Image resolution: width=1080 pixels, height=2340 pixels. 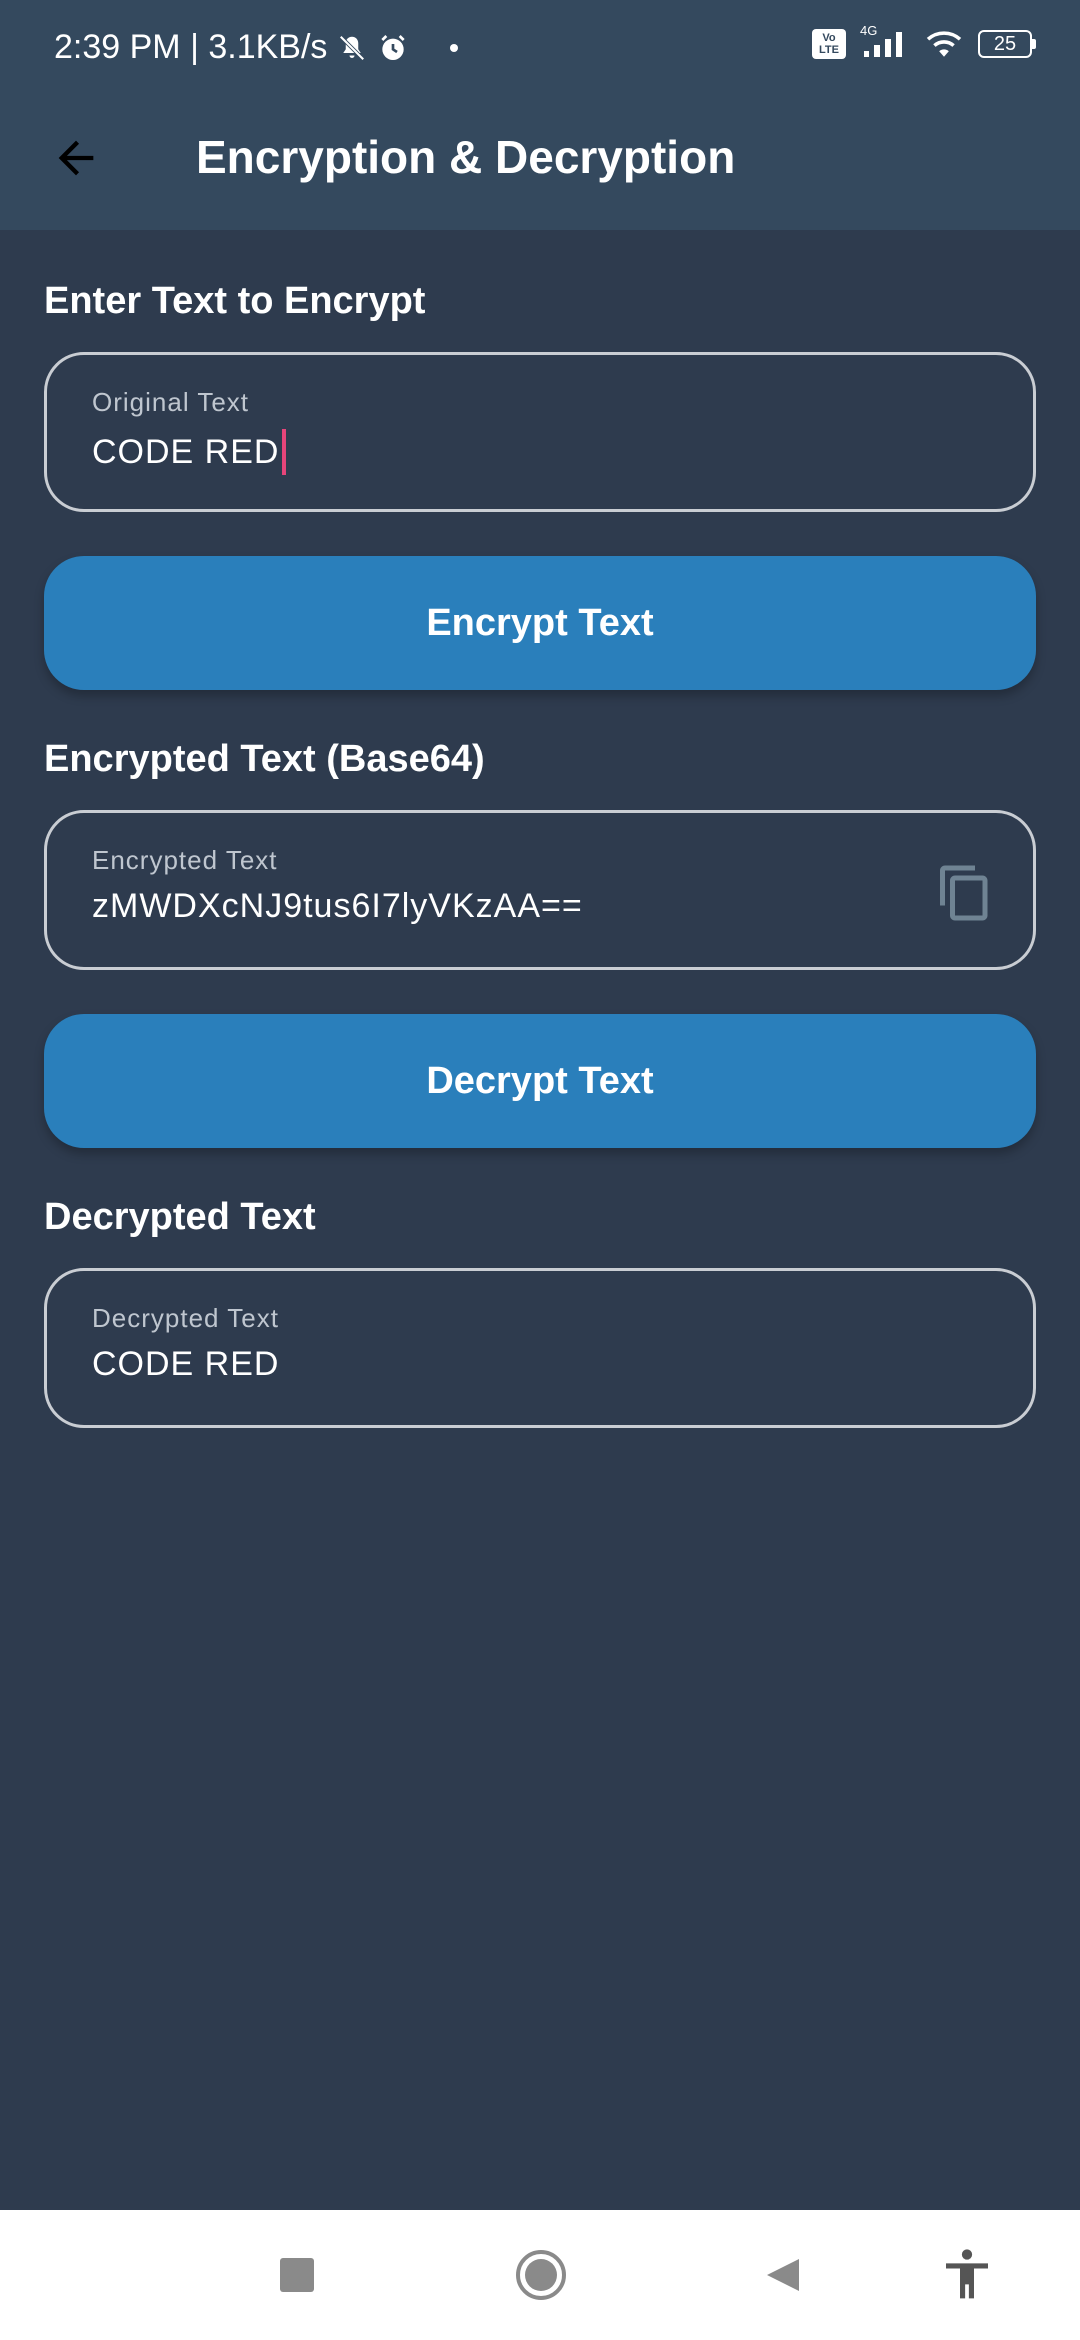 I want to click on triangle-back-icon, so click(x=783, y=2275).